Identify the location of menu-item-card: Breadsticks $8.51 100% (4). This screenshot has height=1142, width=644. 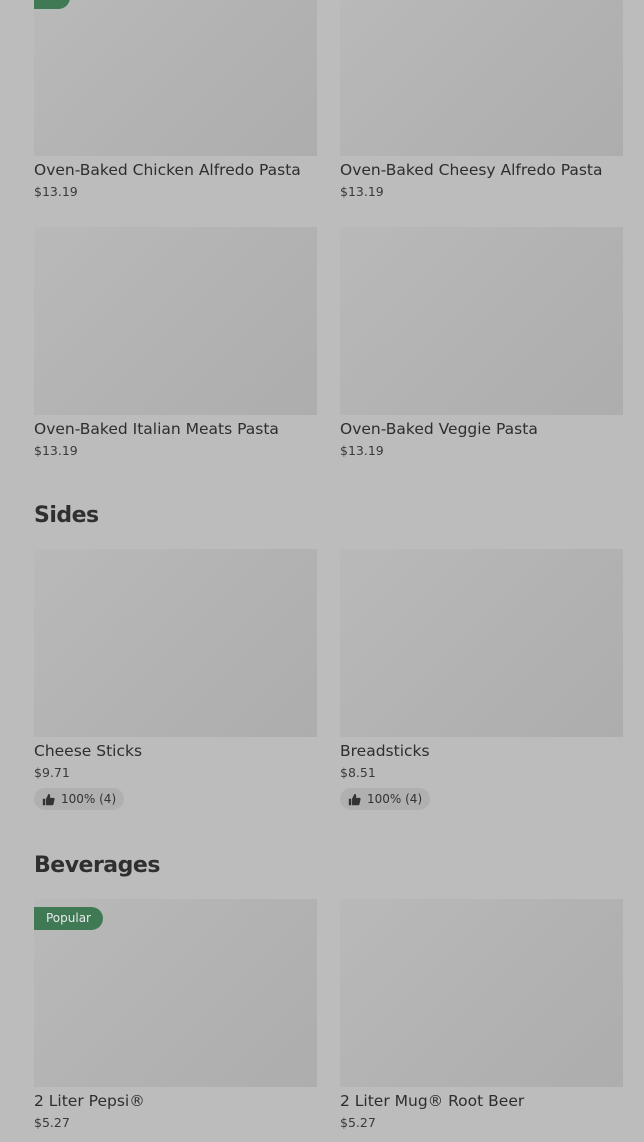
(481, 679).